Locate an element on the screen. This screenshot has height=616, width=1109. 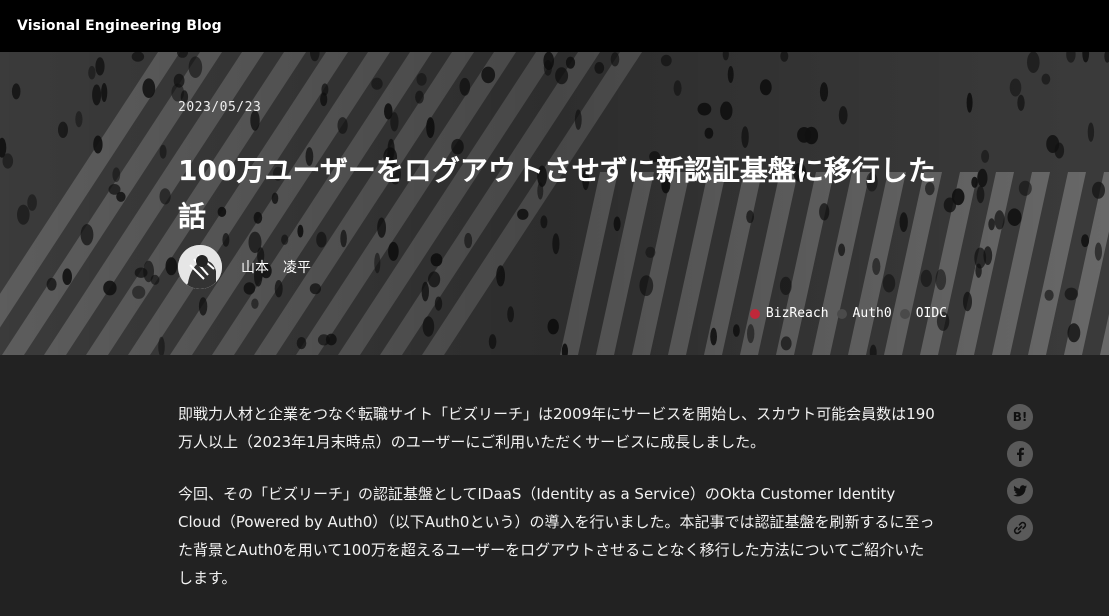
tag-list: BizReach Auth0 OIDC is located at coordinates (844, 313).